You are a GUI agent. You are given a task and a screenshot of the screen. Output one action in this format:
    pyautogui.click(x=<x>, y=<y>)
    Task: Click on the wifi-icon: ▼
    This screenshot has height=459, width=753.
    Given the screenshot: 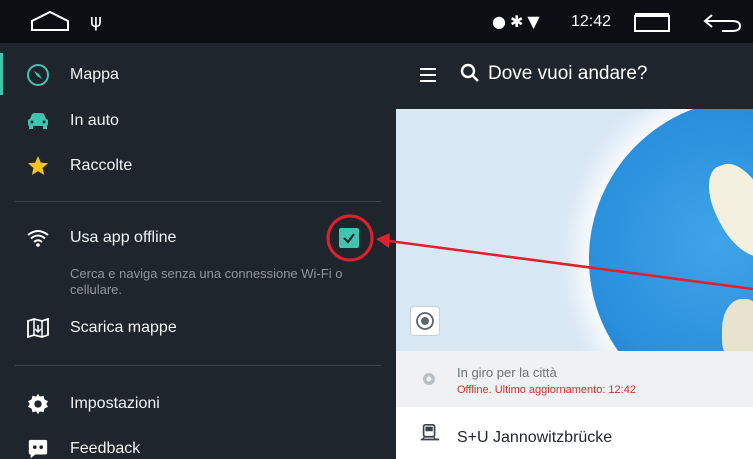 What is the action you would take?
    pyautogui.click(x=535, y=21)
    